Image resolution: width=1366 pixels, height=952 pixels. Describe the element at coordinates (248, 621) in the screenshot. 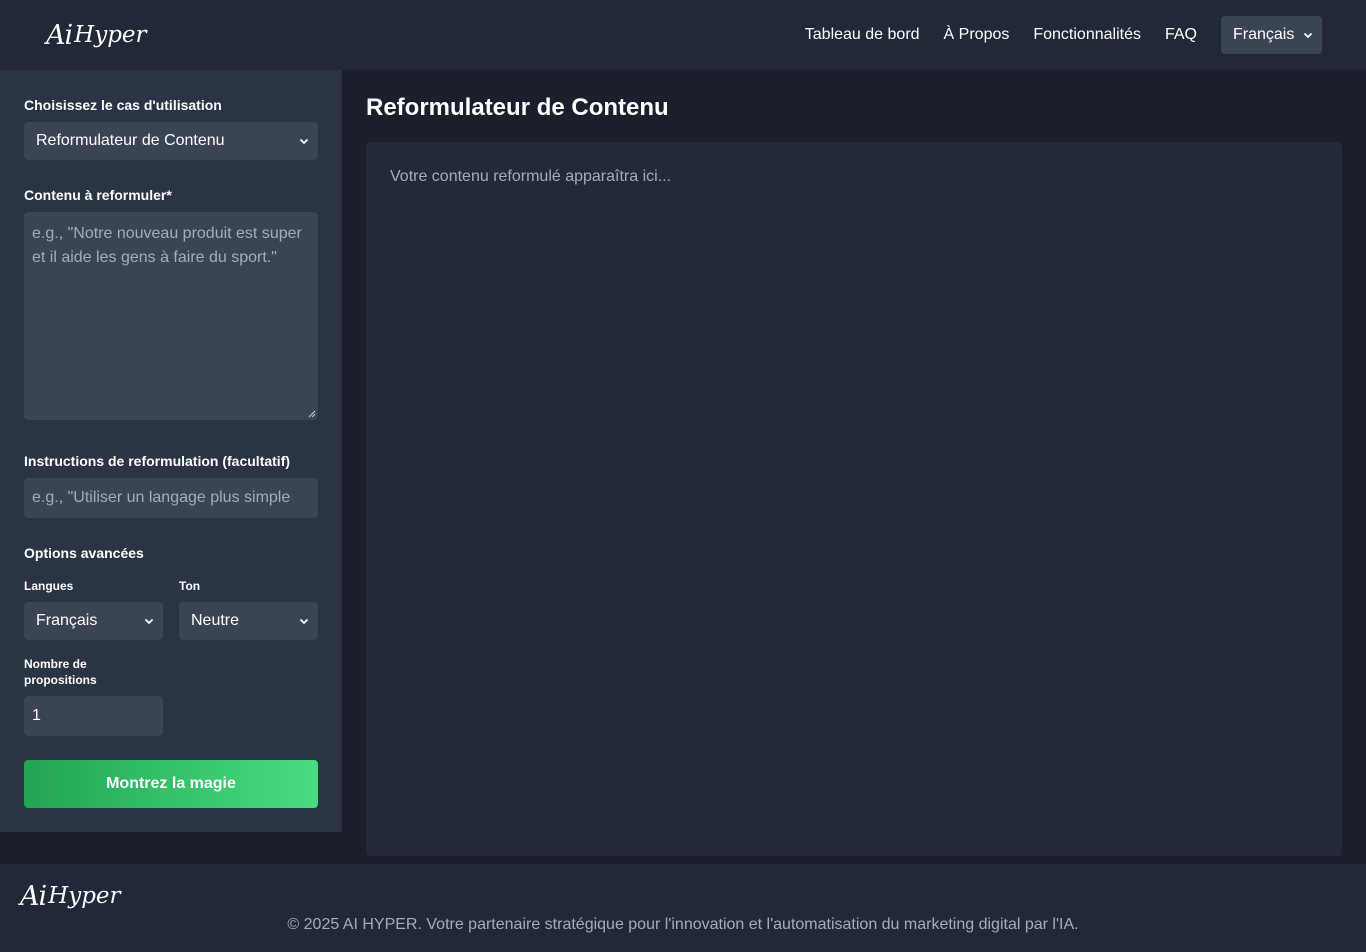

I see `tone-select: Neutre` at that location.